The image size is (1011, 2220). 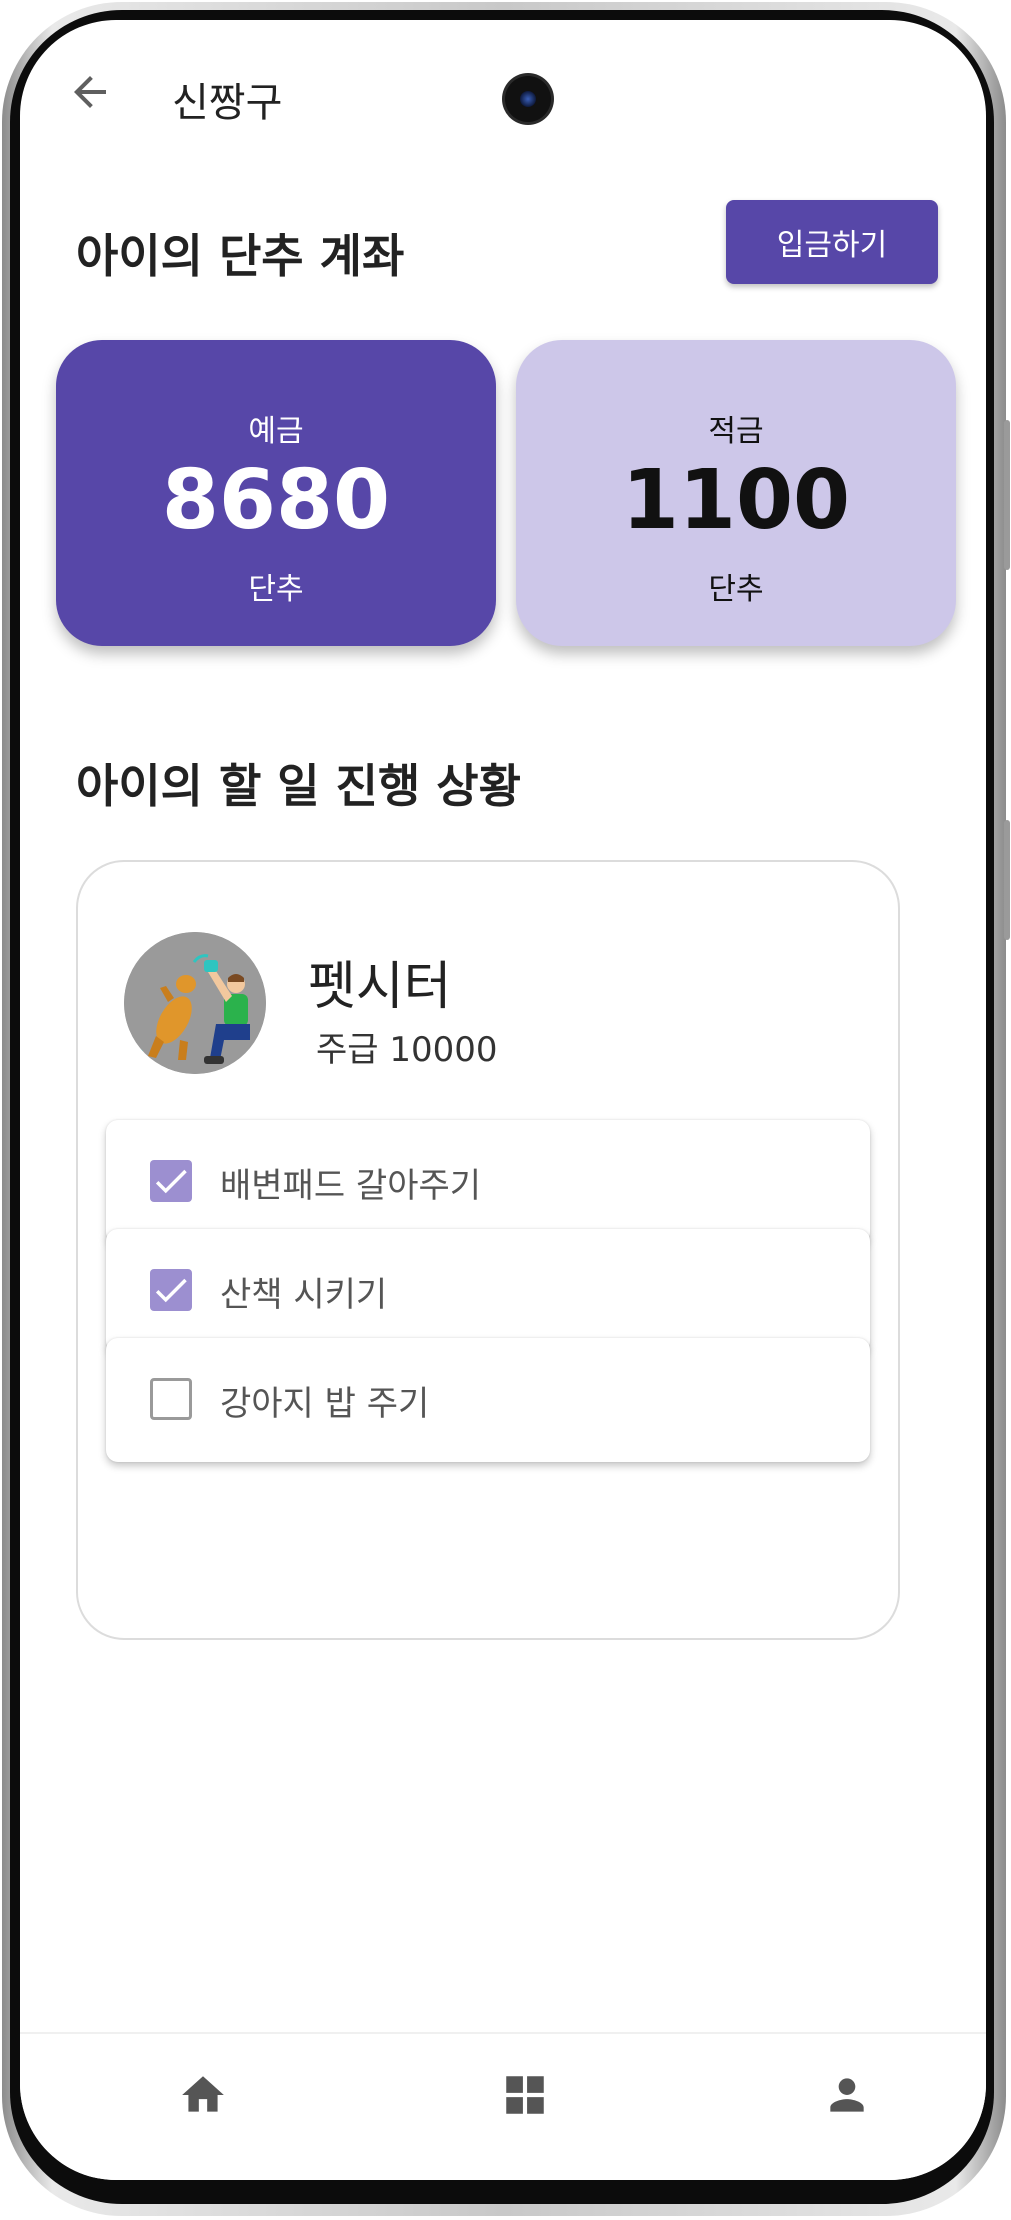 What do you see at coordinates (90, 92) in the screenshot?
I see `arrow-back-icon` at bounding box center [90, 92].